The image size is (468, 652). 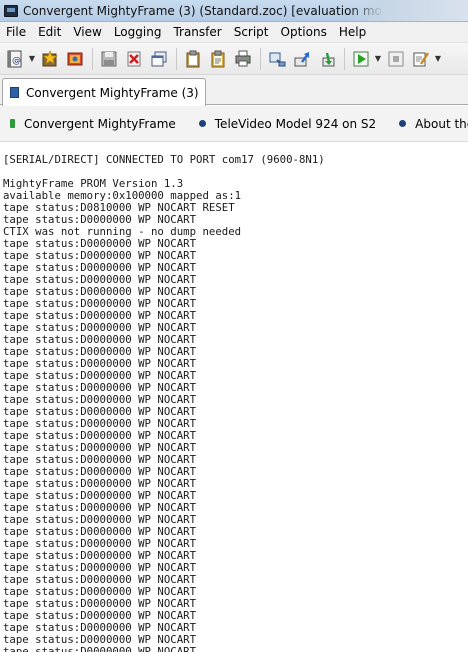 What do you see at coordinates (441, 123) in the screenshot?
I see `user-button-label: About these Butt` at bounding box center [441, 123].